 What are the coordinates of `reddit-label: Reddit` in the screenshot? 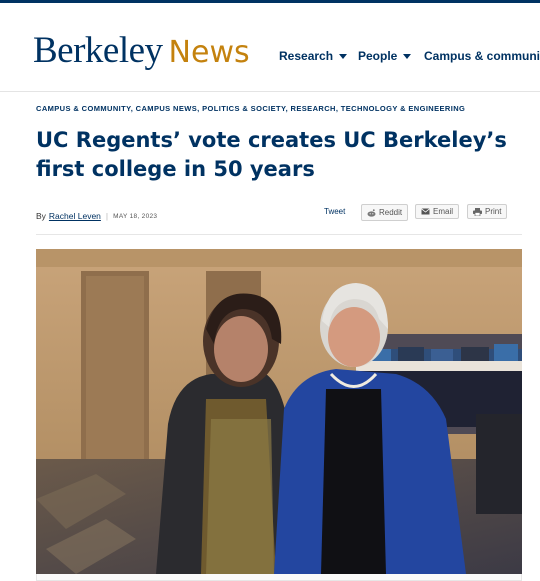 It's located at (391, 212).